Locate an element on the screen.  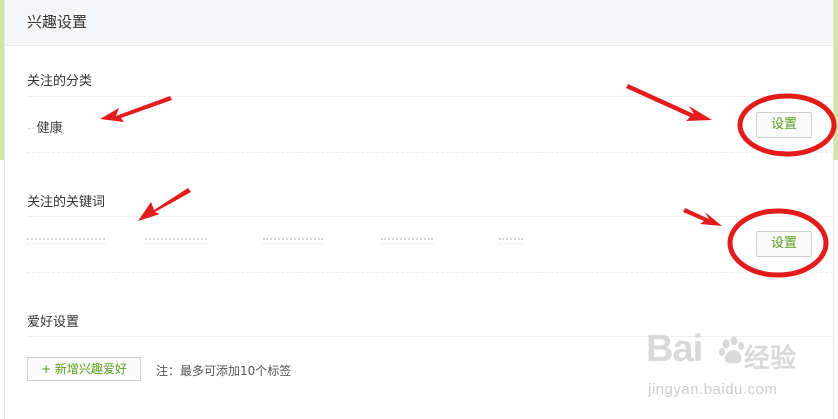
keywords-divider is located at coordinates (430, 216).